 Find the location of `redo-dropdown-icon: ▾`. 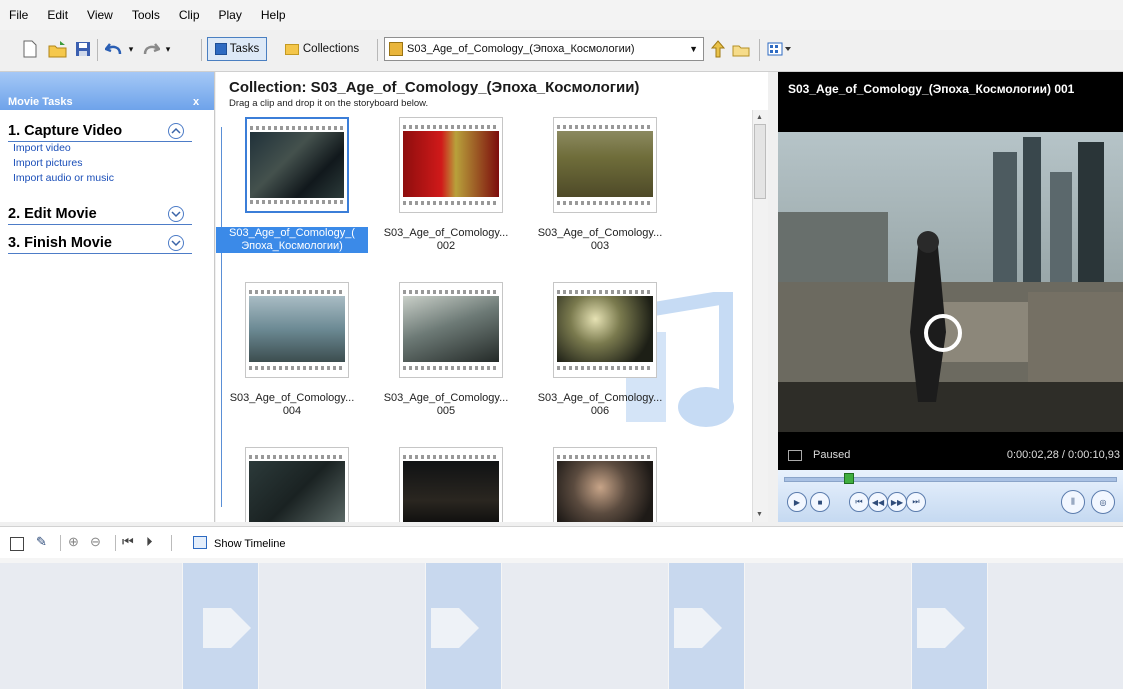

redo-dropdown-icon: ▾ is located at coordinates (168, 49).